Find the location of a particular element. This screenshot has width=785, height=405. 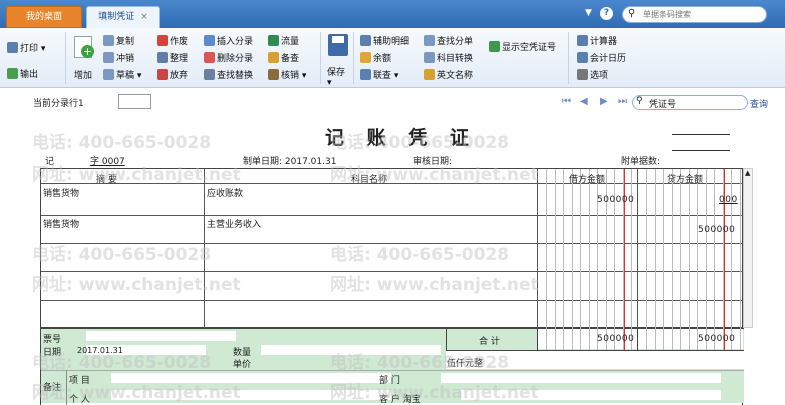

aux-detail-icon is located at coordinates (365, 40).